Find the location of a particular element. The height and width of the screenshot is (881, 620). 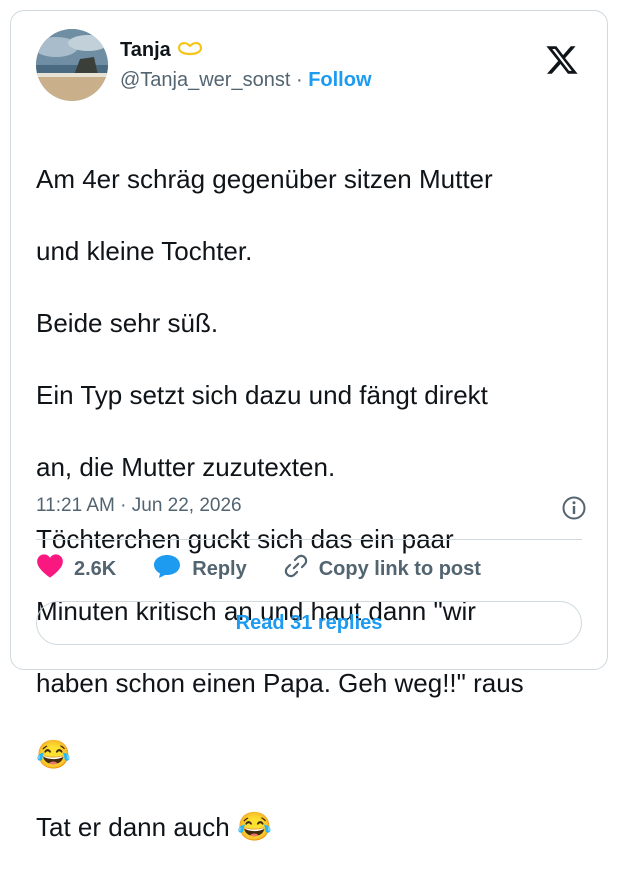

reply-bubble-icon is located at coordinates (167, 569).